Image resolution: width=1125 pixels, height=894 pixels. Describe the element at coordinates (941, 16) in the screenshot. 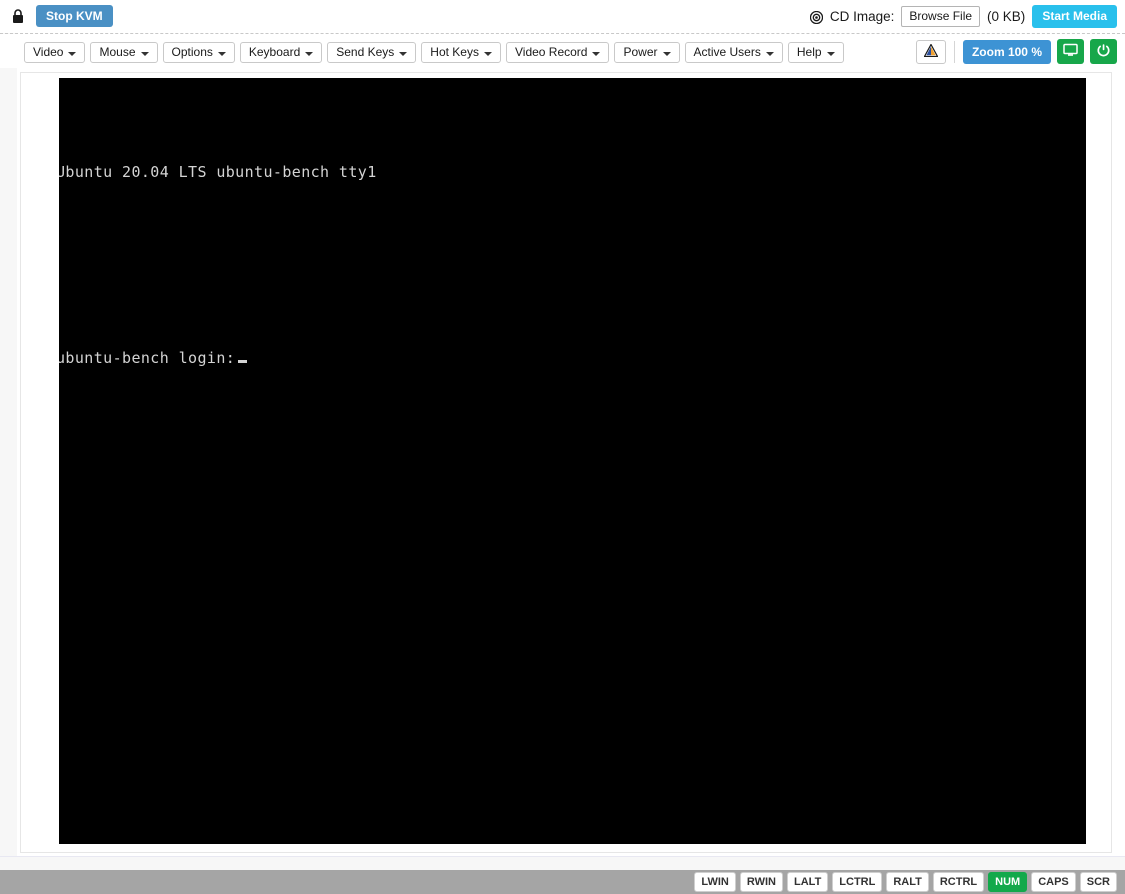

I see `browse-file-button: Browse File` at that location.